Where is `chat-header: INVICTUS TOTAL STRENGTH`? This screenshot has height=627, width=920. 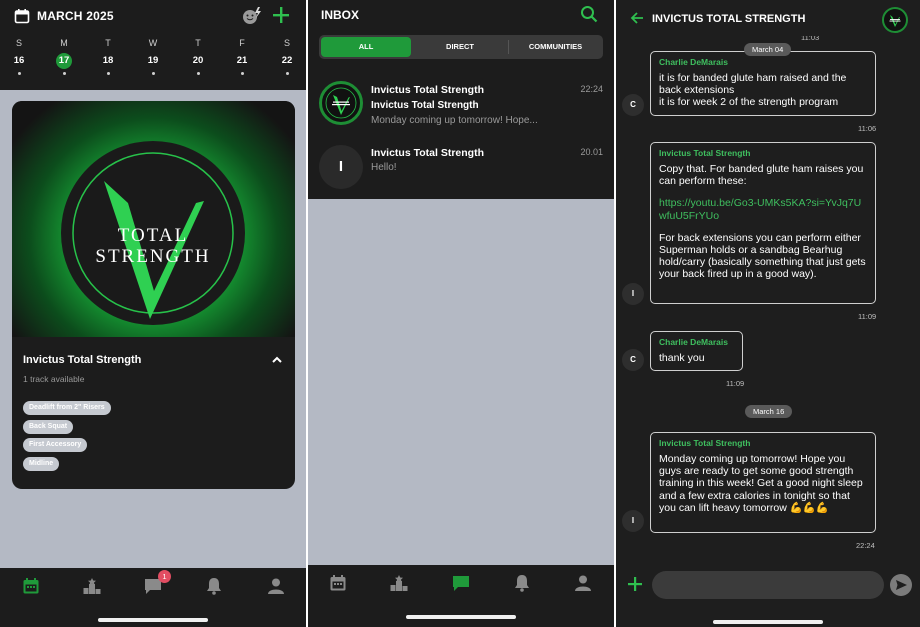 chat-header: INVICTUS TOTAL STRENGTH is located at coordinates (768, 18).